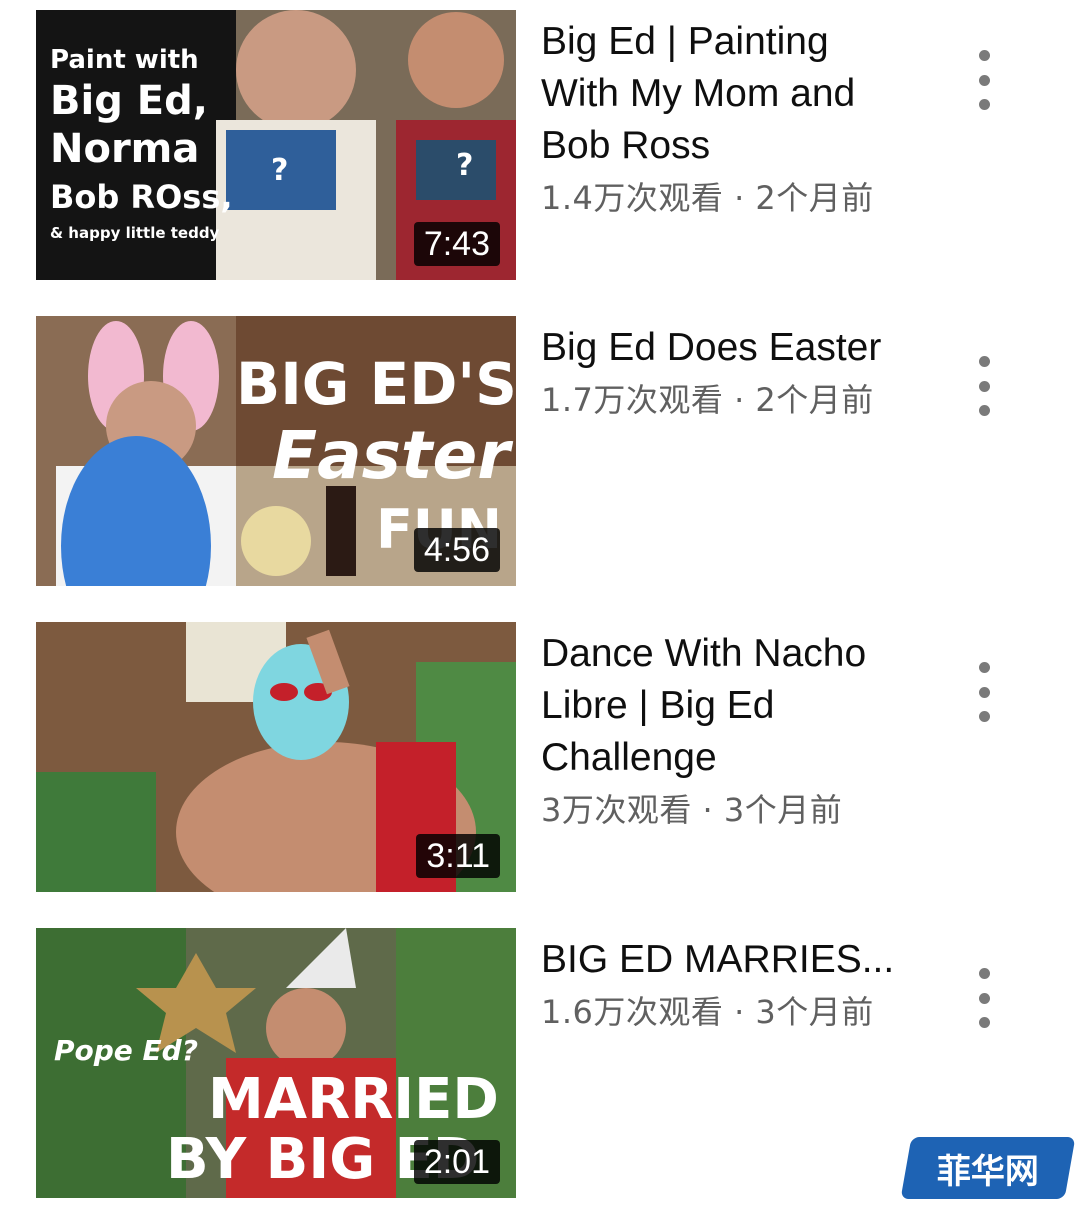 The image size is (1080, 1214). Describe the element at coordinates (707, 1012) in the screenshot. I see `video-meta: 1.6万次观看 · 3个月前` at that location.